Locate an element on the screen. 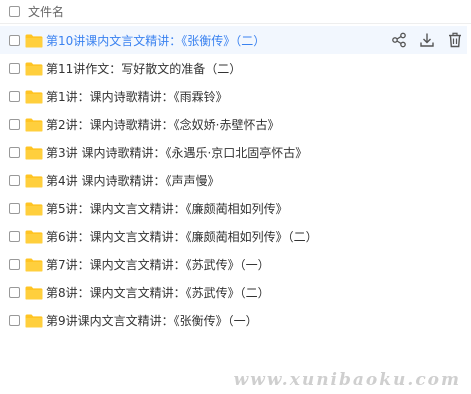 Image resolution: width=471 pixels, height=394 pixels. watermark: www.xunibaoku.com is located at coordinates (347, 380).